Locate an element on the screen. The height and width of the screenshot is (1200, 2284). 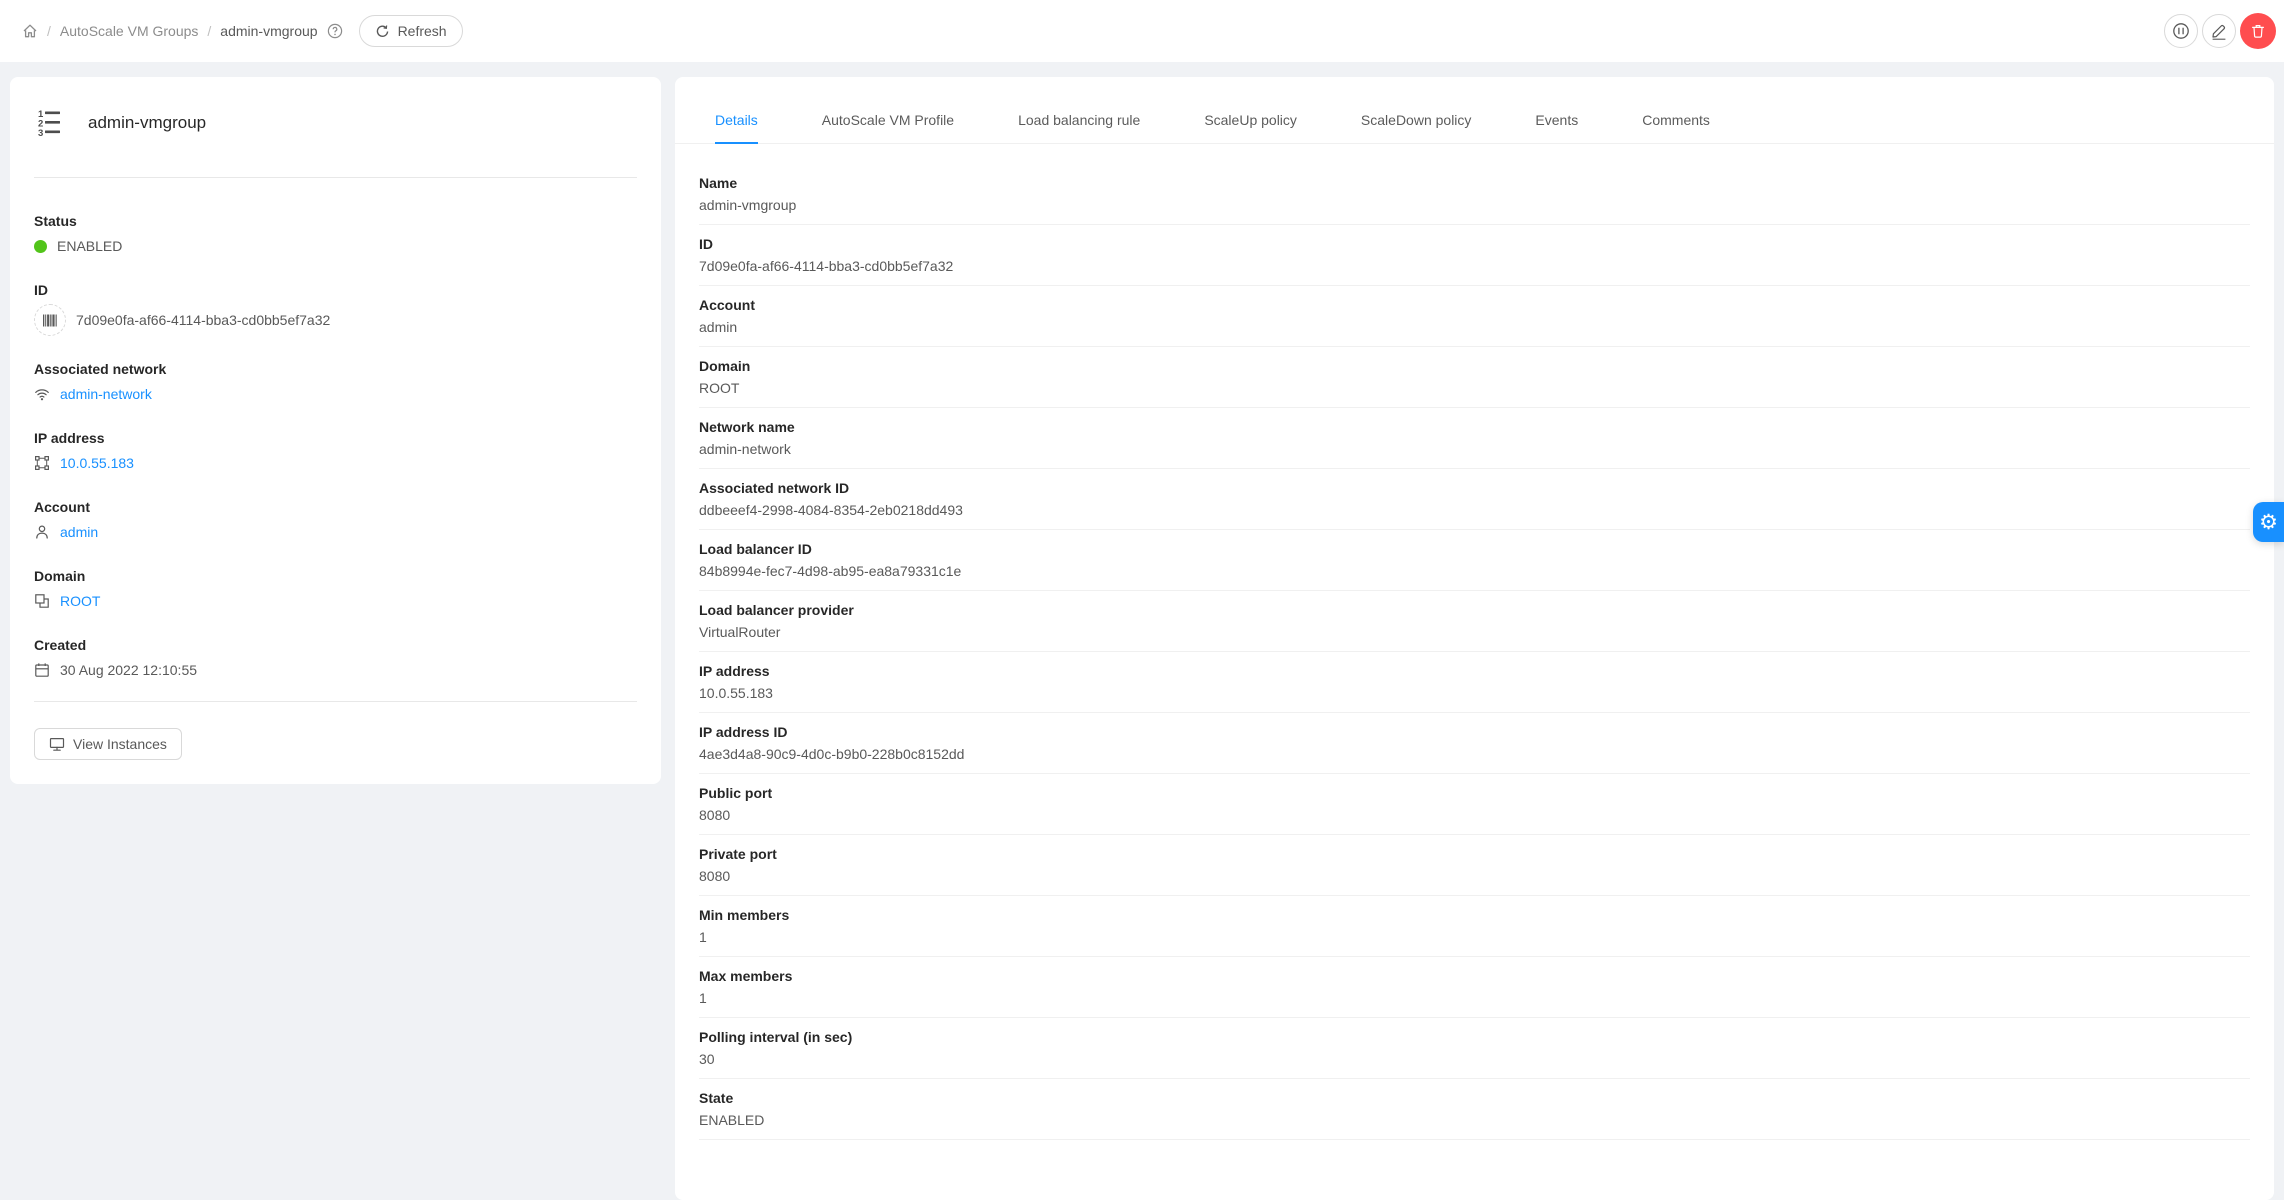
detail-row-label: Associated network ID is located at coordinates (774, 488).